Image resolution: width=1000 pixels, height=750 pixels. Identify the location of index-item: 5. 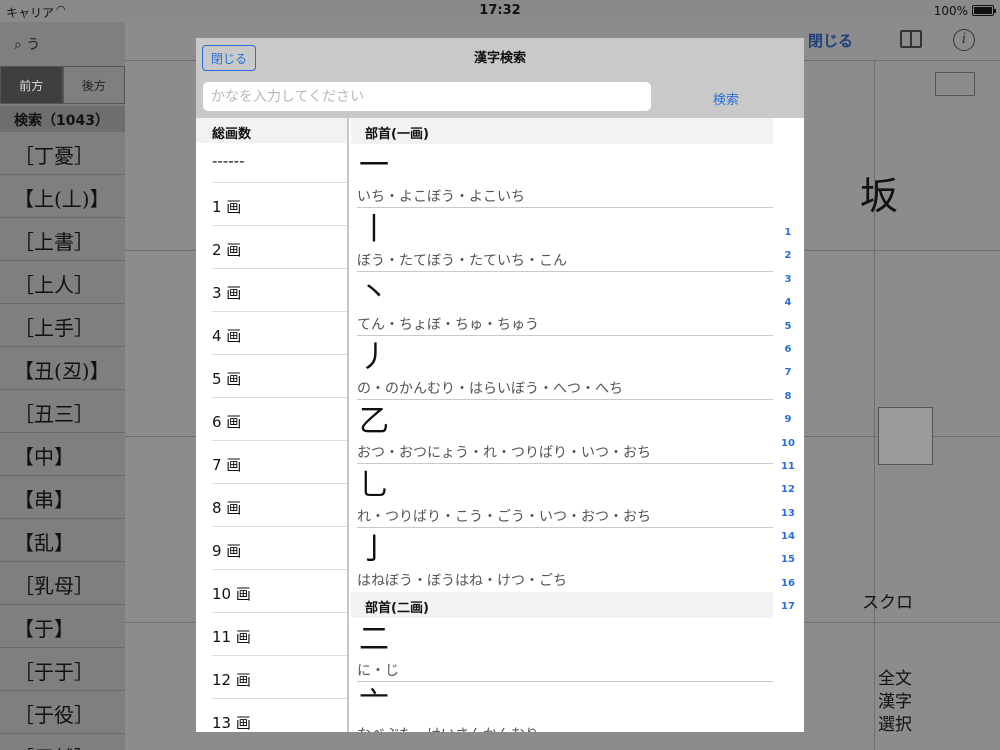
(788, 332).